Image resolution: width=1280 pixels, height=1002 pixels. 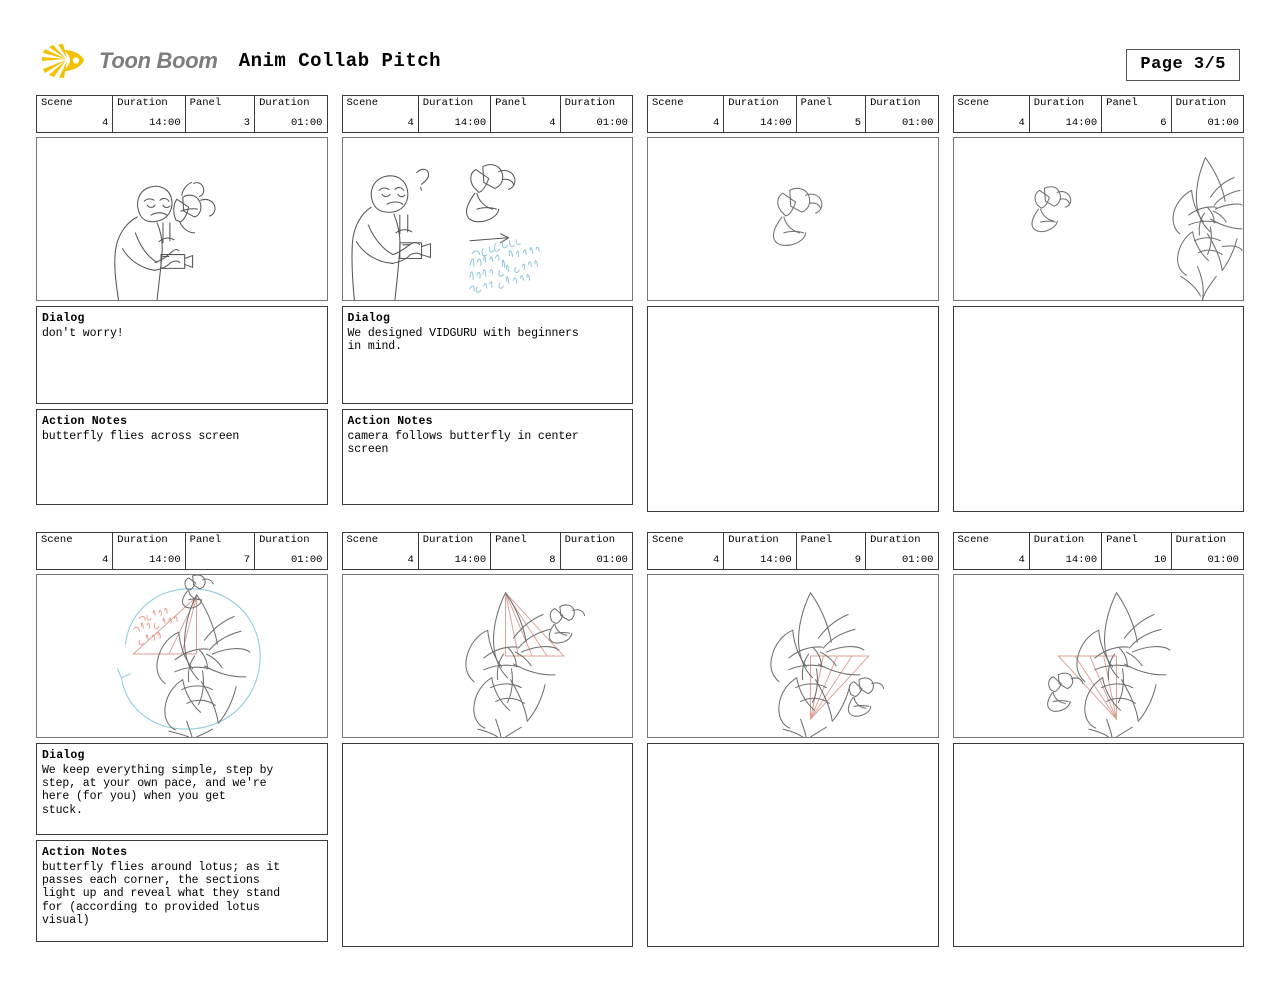 What do you see at coordinates (793, 656) in the screenshot?
I see `panel-artwork-lotus-bottom-right-section-lit` at bounding box center [793, 656].